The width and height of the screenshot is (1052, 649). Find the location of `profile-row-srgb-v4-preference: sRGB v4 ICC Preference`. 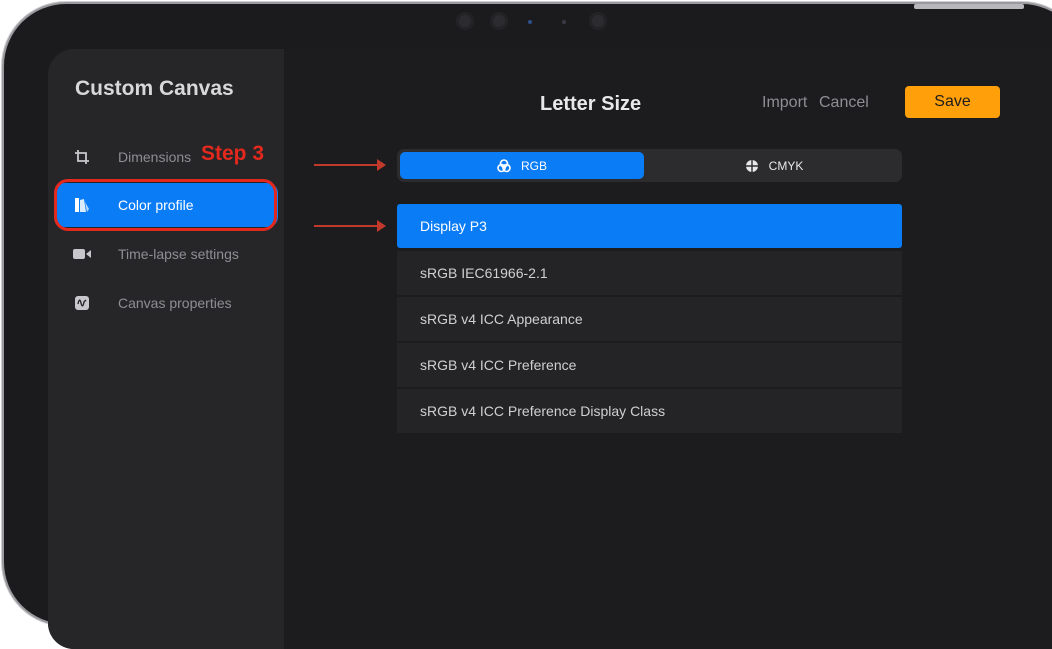

profile-row-srgb-v4-preference: sRGB v4 ICC Preference is located at coordinates (649, 365).